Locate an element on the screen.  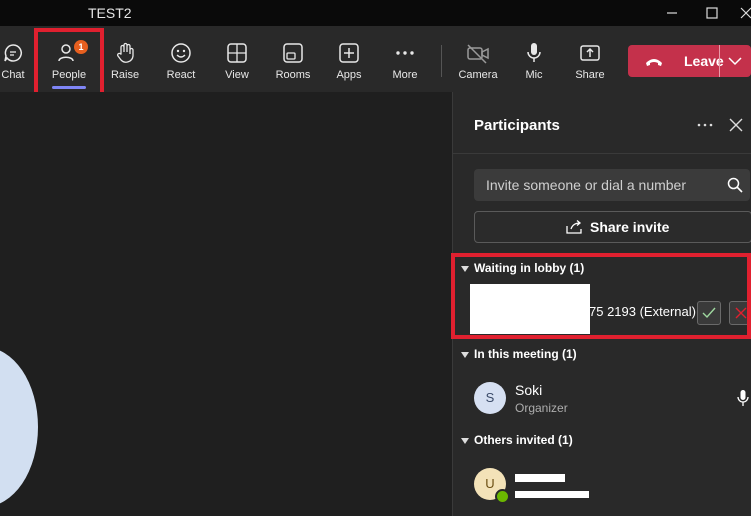
panel-header-divider is located at coordinates (602, 153).